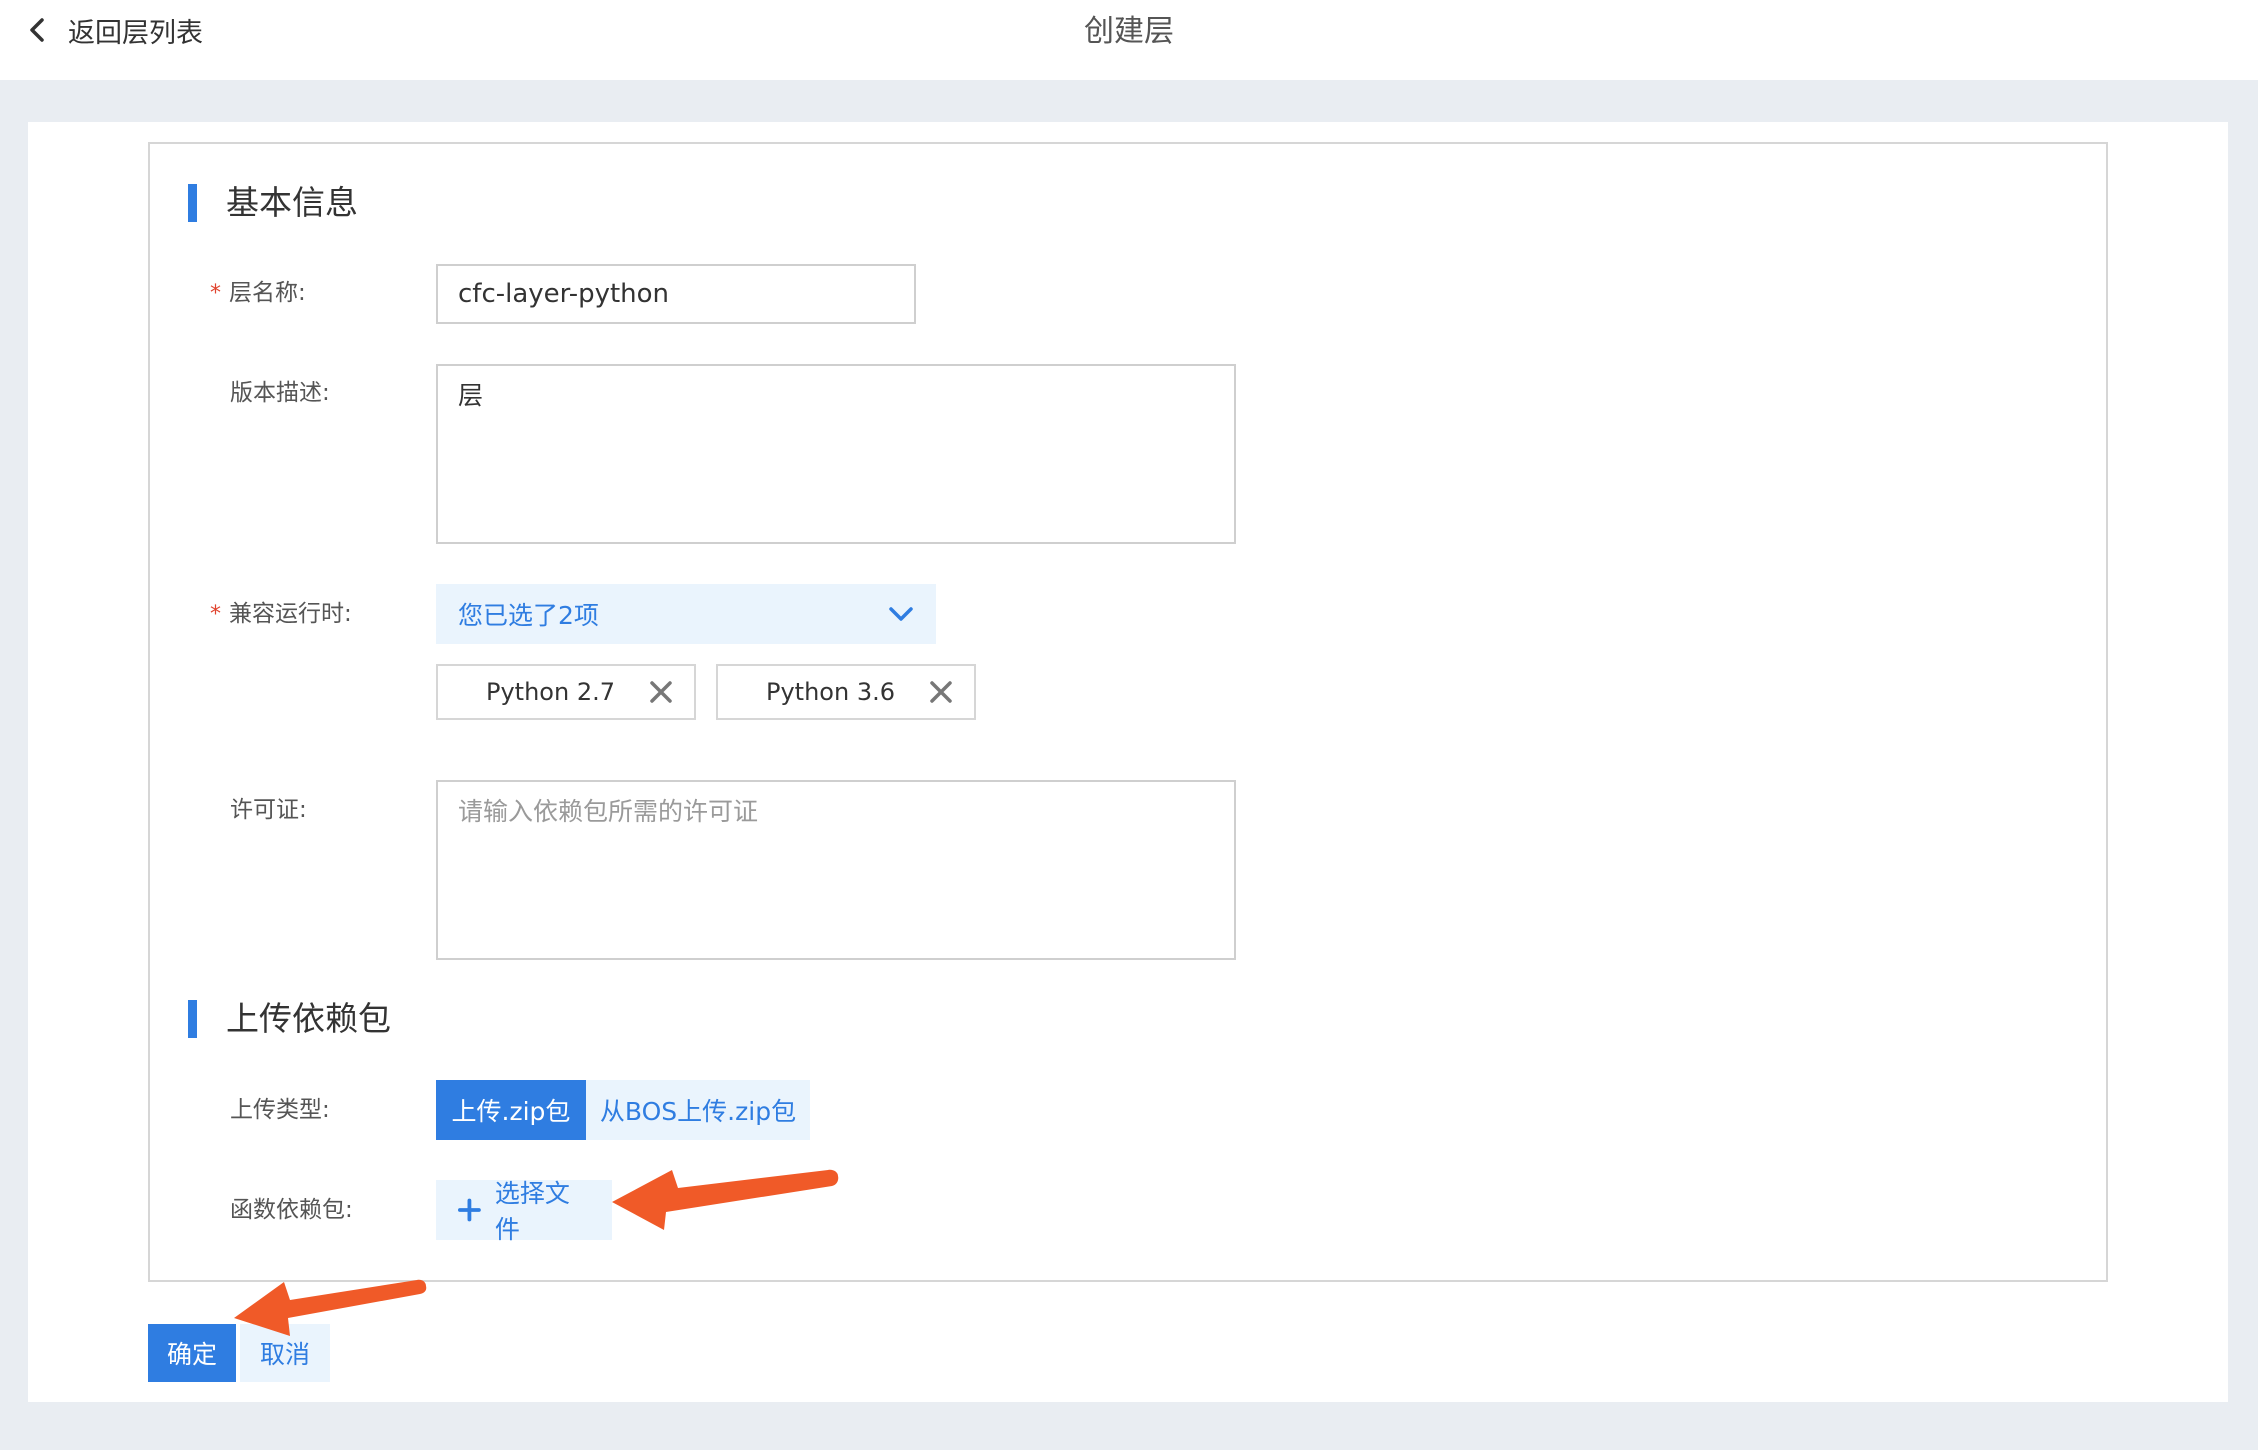 The image size is (2258, 1450). Describe the element at coordinates (698, 1110) in the screenshot. I see `upload-type-option-bos: 从BOS上传.zip包` at that location.